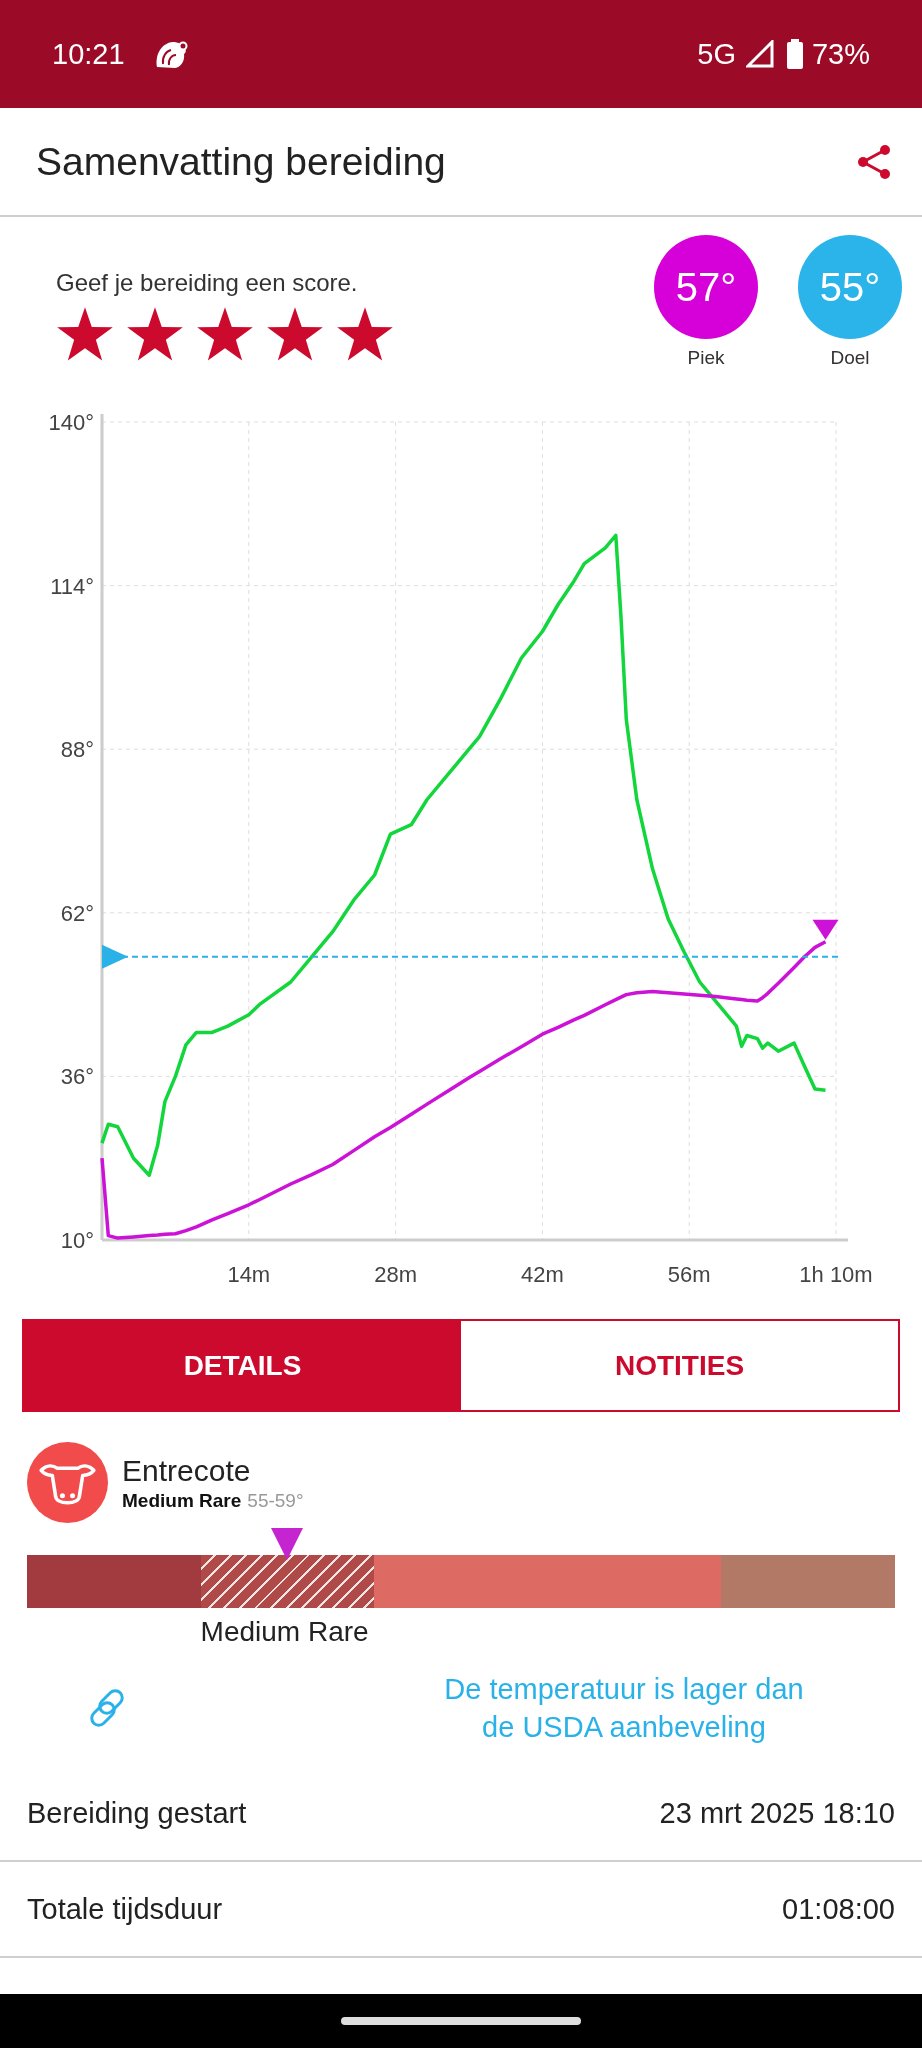  Describe the element at coordinates (850, 358) in the screenshot. I see `badge-label: Doel` at that location.